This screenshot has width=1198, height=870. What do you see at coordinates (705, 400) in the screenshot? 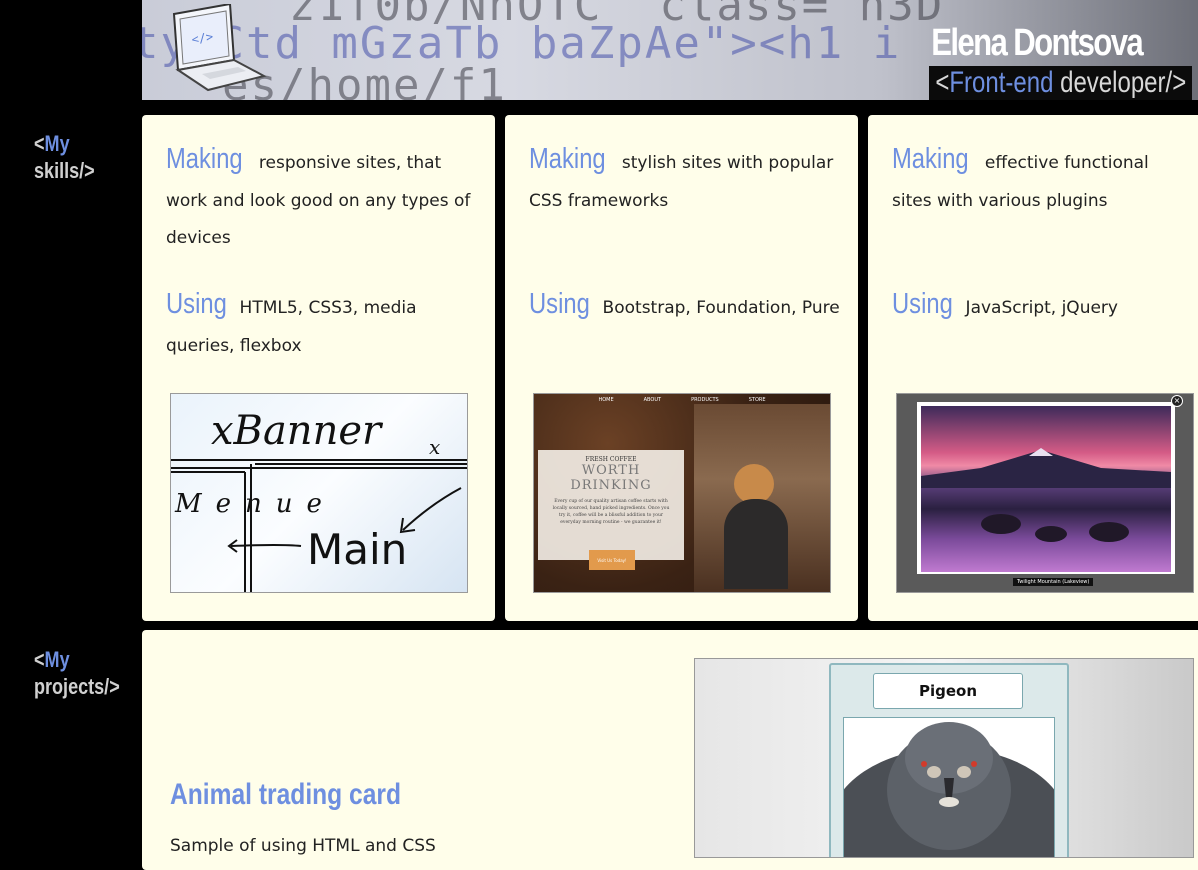
I see `coffee-nav-item: PRODUCTS` at bounding box center [705, 400].